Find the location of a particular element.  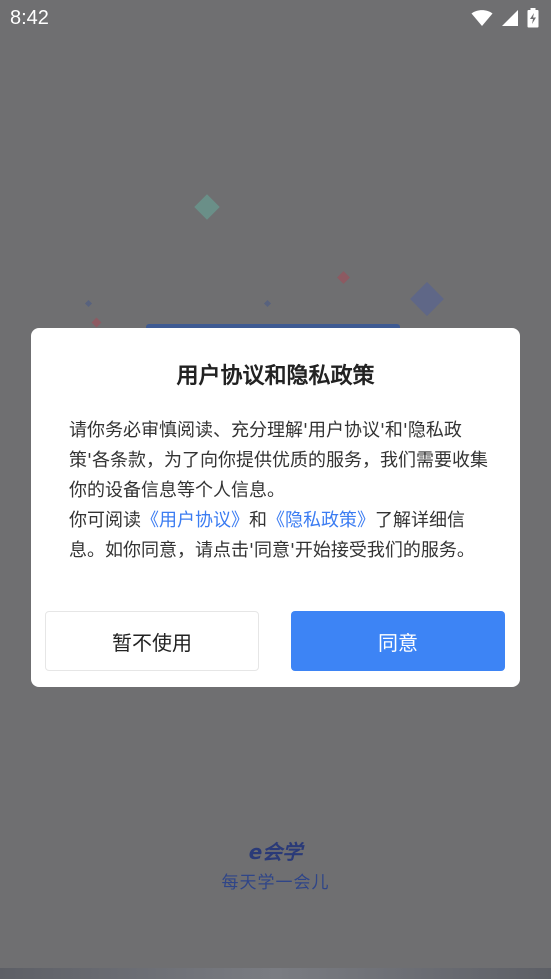

decline-button: 暂不使用 is located at coordinates (152, 641).